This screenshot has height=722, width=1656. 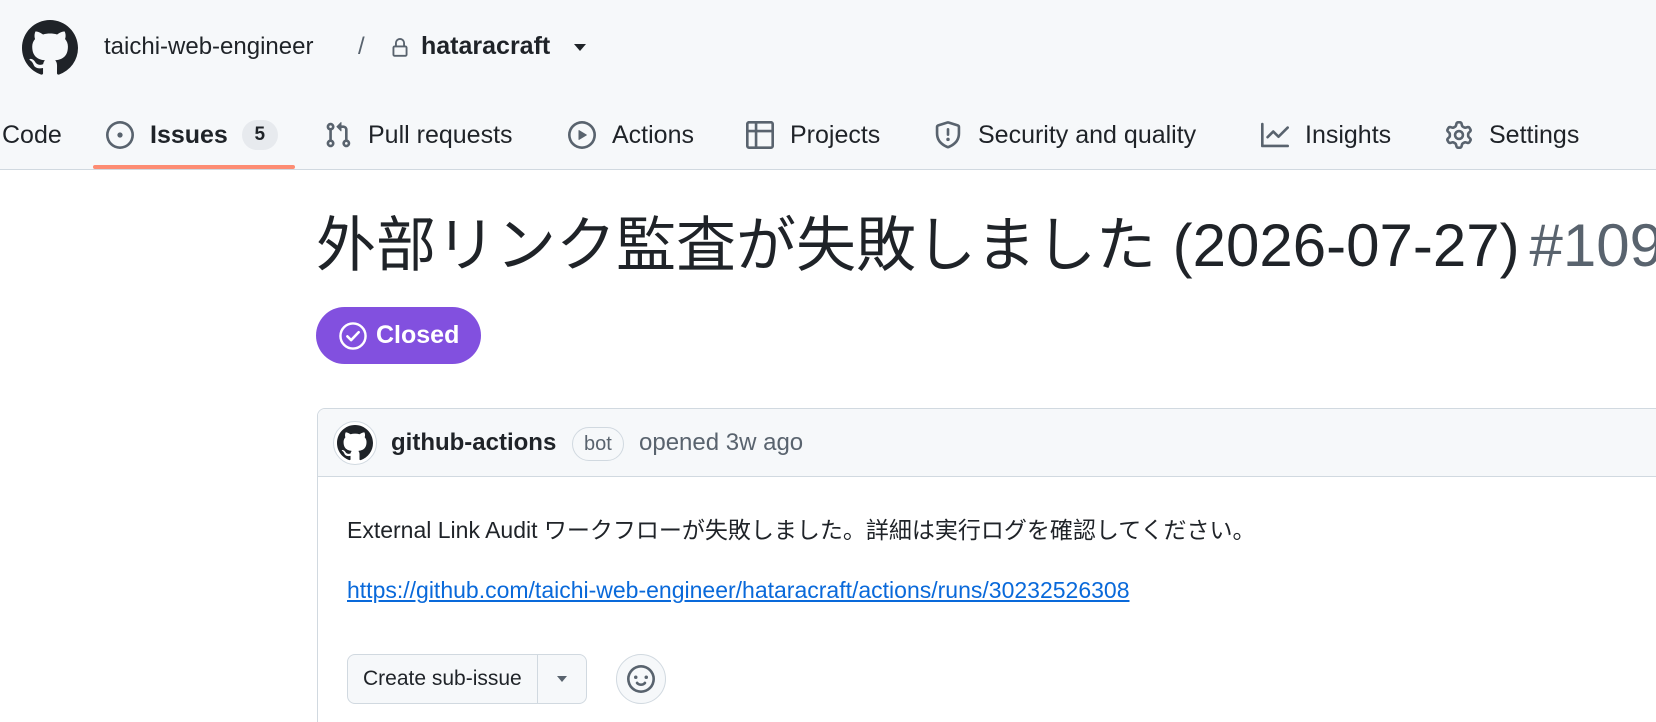 I want to click on tab-pull-requests: Pull requests, so click(x=418, y=135).